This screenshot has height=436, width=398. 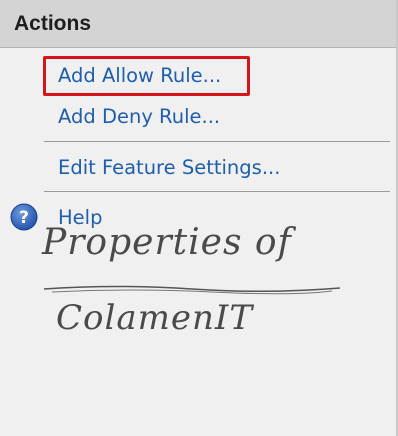 What do you see at coordinates (80, 217) in the screenshot?
I see `help-link: Help` at bounding box center [80, 217].